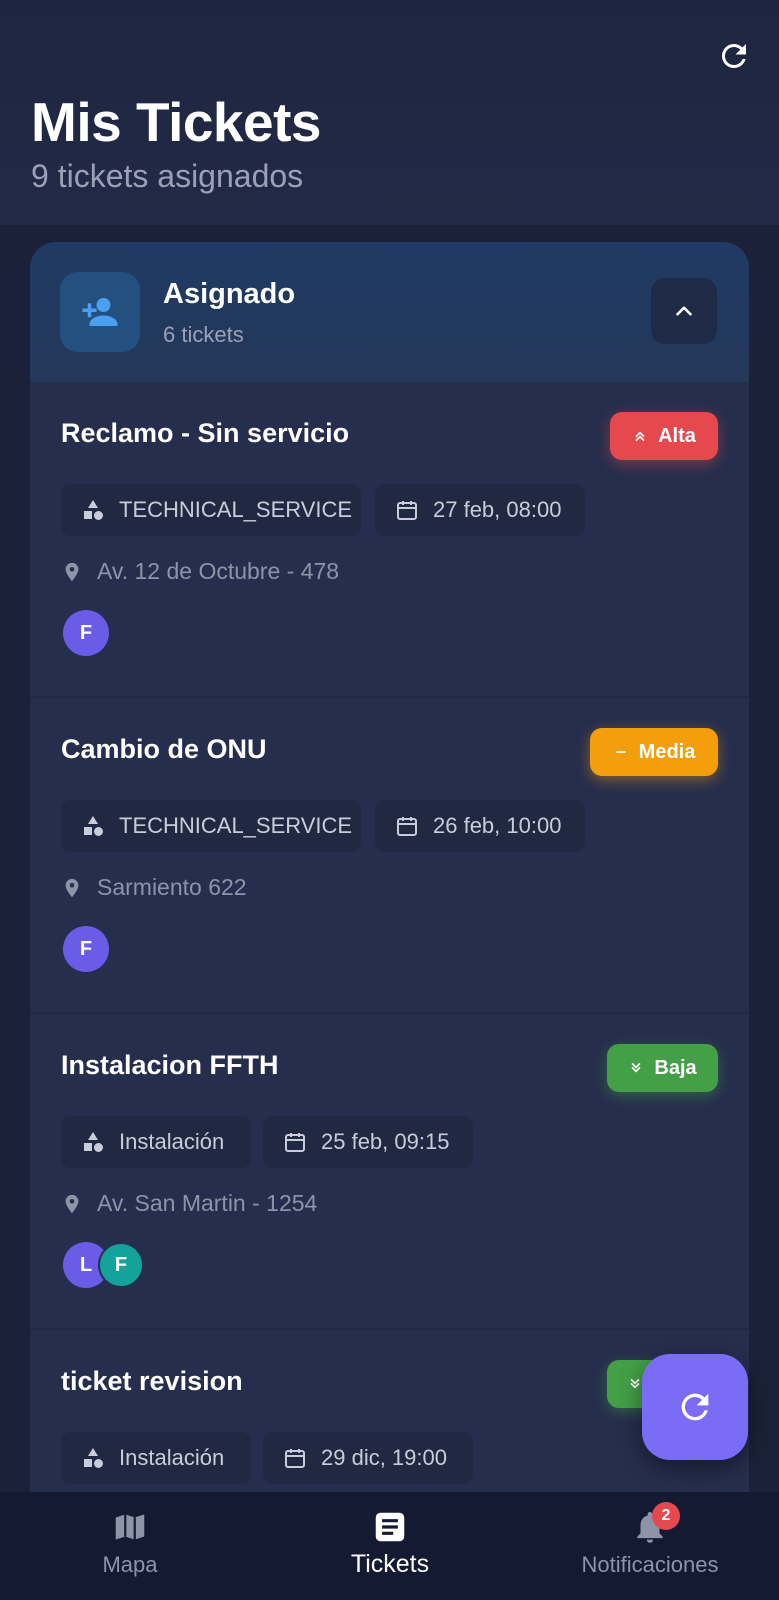 The height and width of the screenshot is (1600, 779). I want to click on nav-item-mapa: Mapa, so click(130, 1546).